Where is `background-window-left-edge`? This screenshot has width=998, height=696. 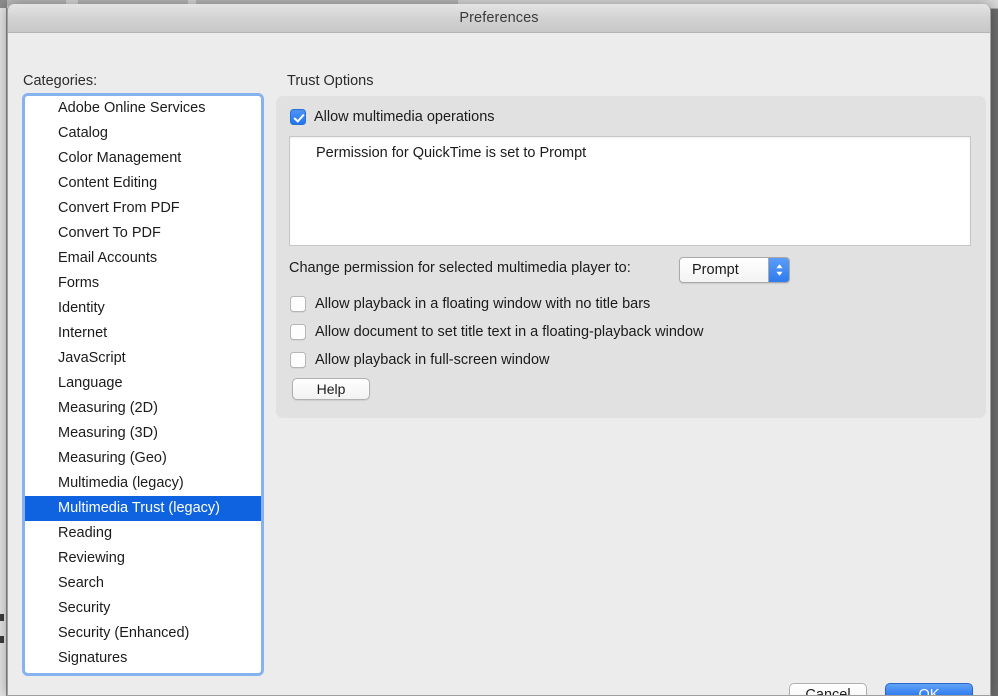 background-window-left-edge is located at coordinates (3, 348).